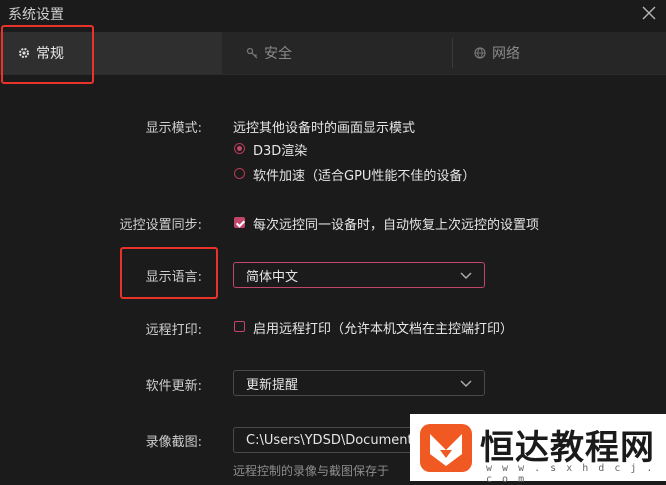 Image resolution: width=666 pixels, height=485 pixels. What do you see at coordinates (570, 474) in the screenshot?
I see `watermark-url: w w w . s x h d c j . c o m` at bounding box center [570, 474].